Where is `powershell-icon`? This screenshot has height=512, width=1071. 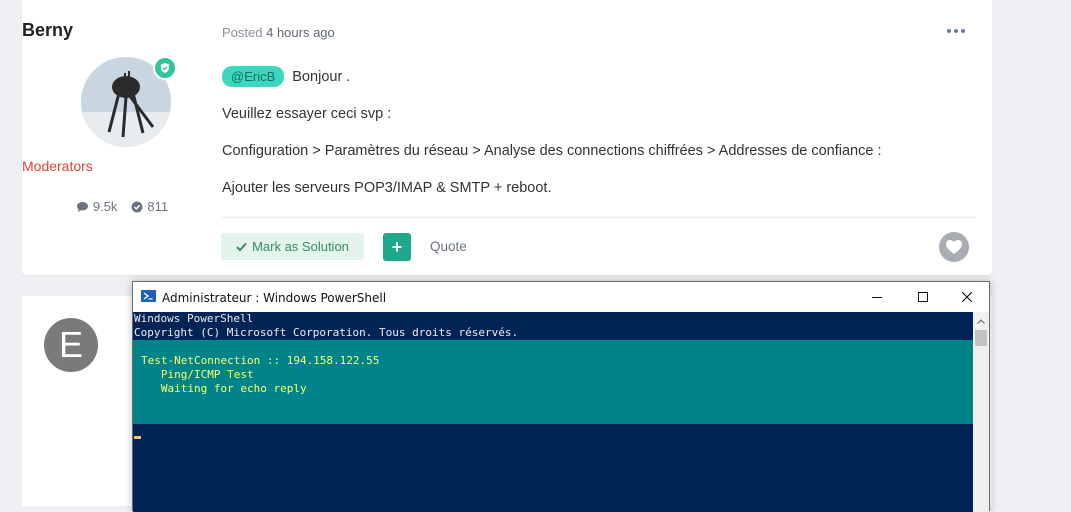
powershell-icon is located at coordinates (148, 296).